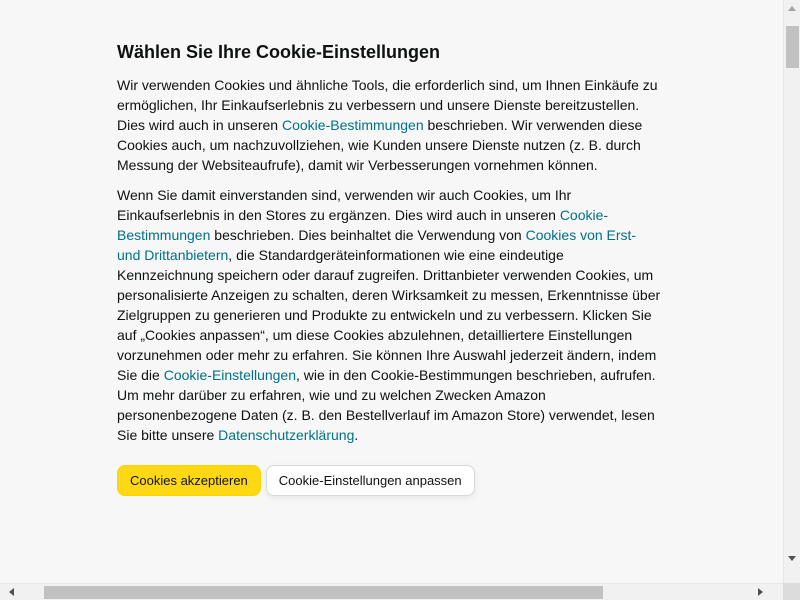 The width and height of the screenshot is (800, 600). Describe the element at coordinates (11, 592) in the screenshot. I see `triangle-left-icon` at that location.